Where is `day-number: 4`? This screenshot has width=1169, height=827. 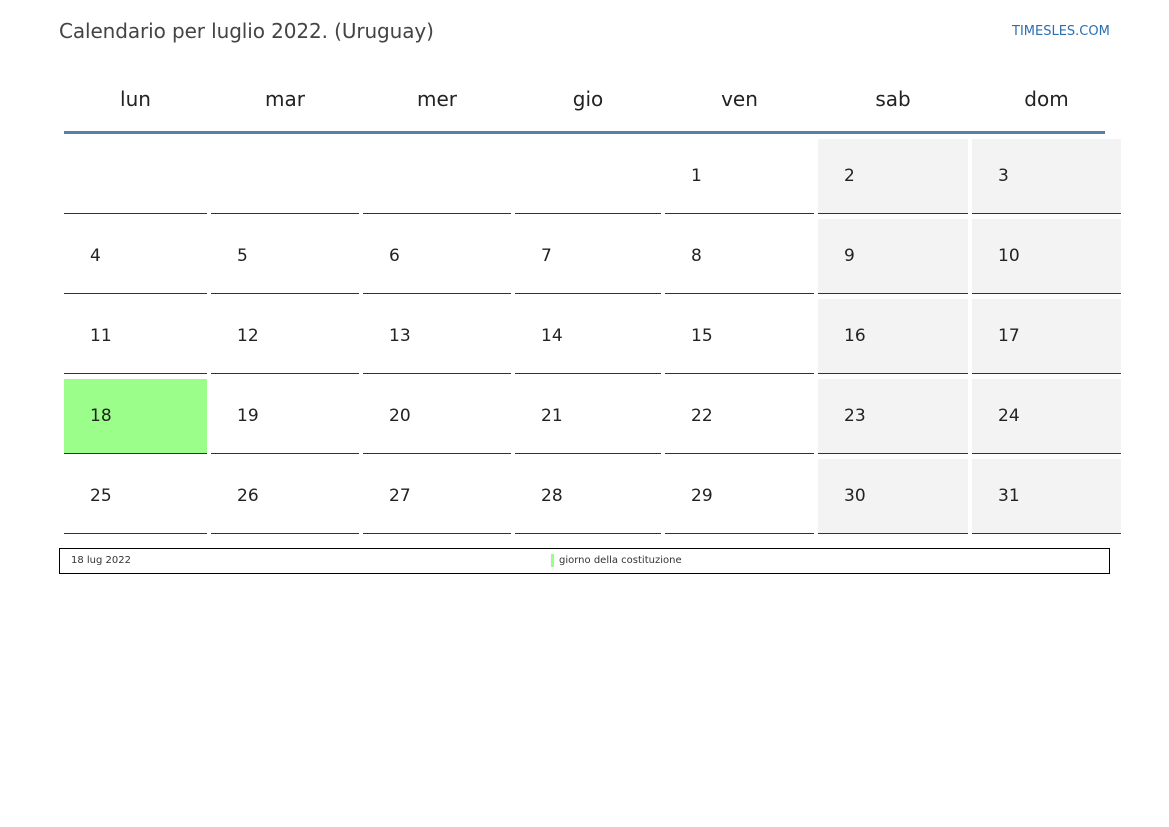
day-number: 4 is located at coordinates (95, 256).